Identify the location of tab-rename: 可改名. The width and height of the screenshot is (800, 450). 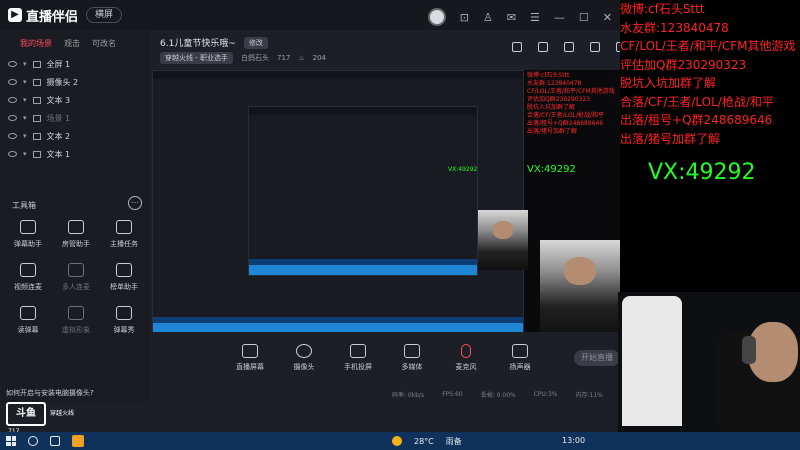
(104, 43).